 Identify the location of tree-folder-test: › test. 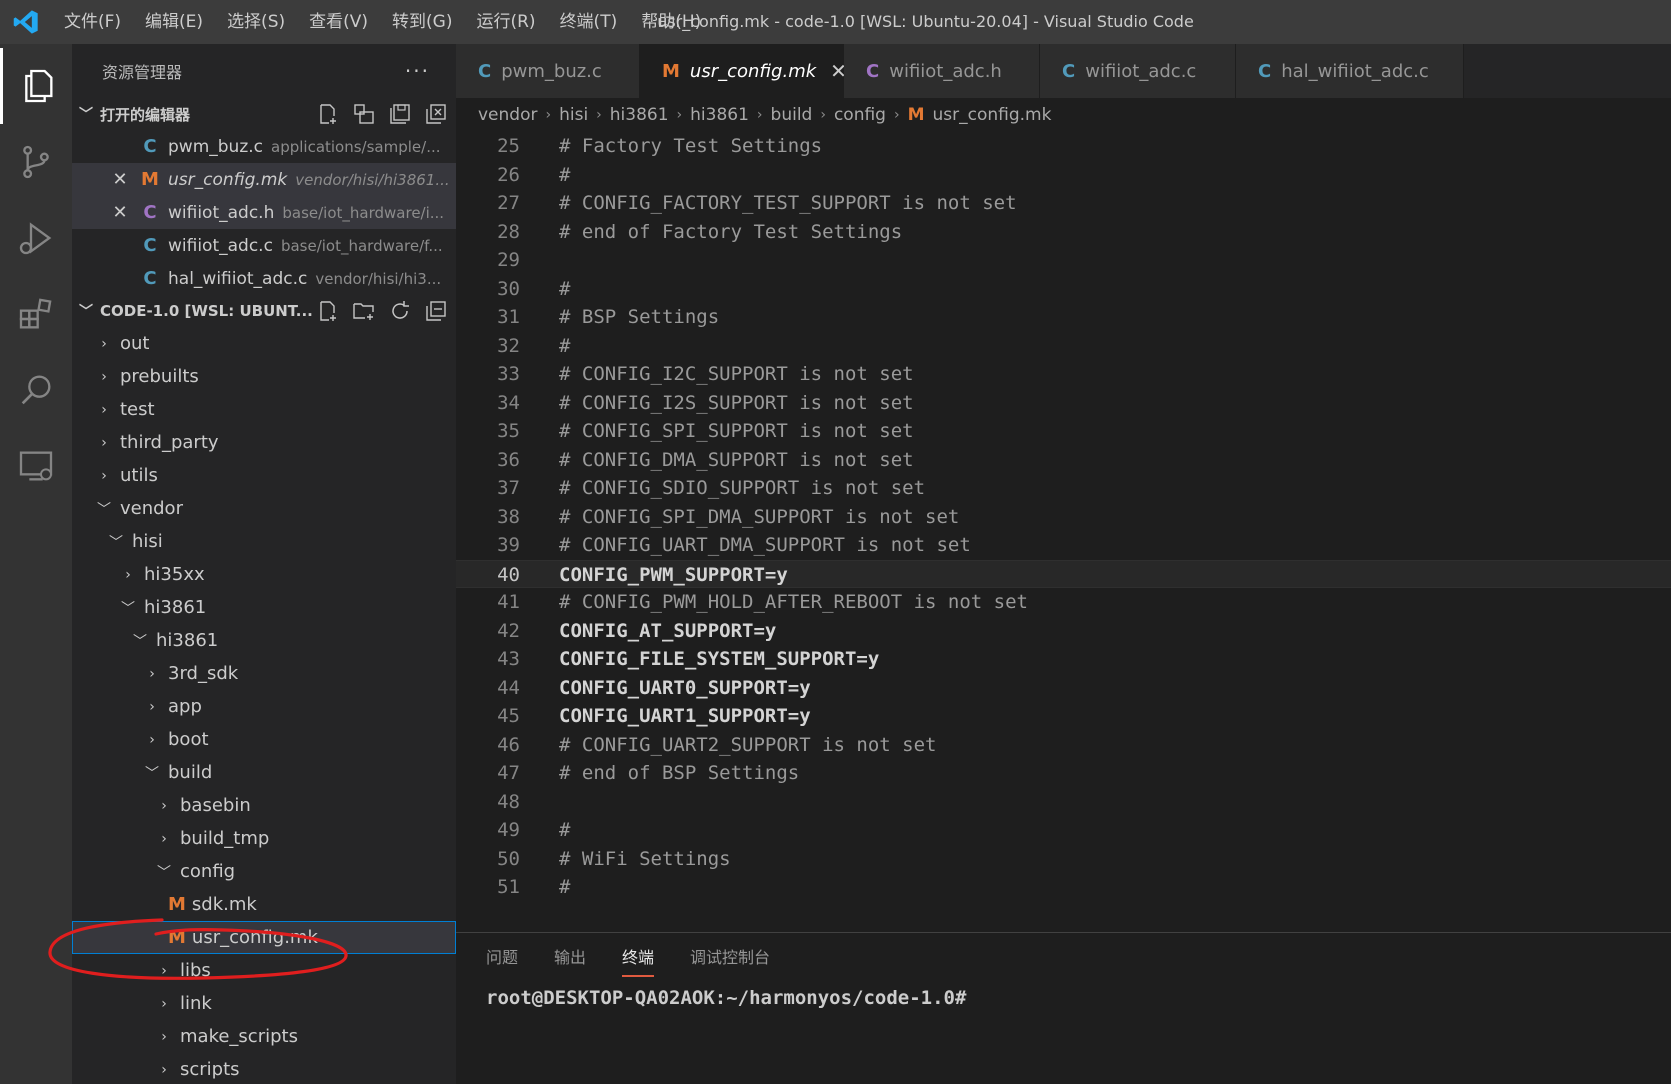
(264, 409).